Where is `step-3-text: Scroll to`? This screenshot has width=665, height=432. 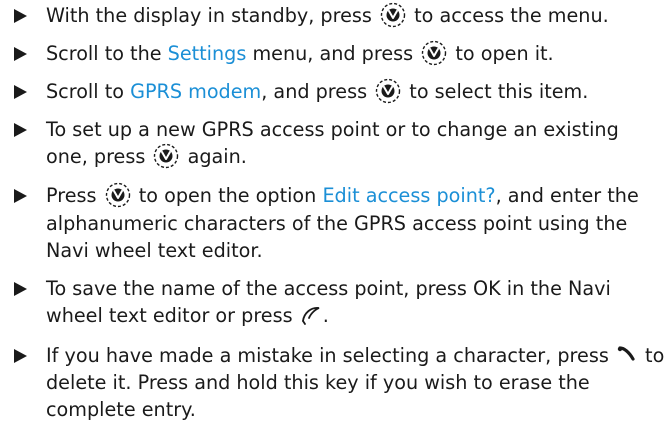
step-3-text: Scroll to is located at coordinates (85, 91).